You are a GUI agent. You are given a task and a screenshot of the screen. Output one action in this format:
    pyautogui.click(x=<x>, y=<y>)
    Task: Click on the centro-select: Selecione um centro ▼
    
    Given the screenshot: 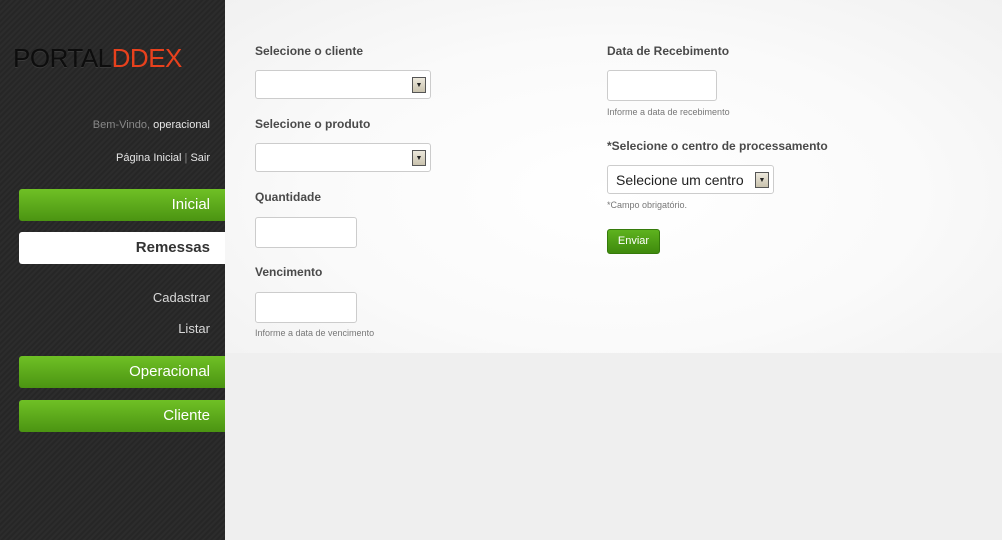 What is the action you would take?
    pyautogui.click(x=690, y=179)
    